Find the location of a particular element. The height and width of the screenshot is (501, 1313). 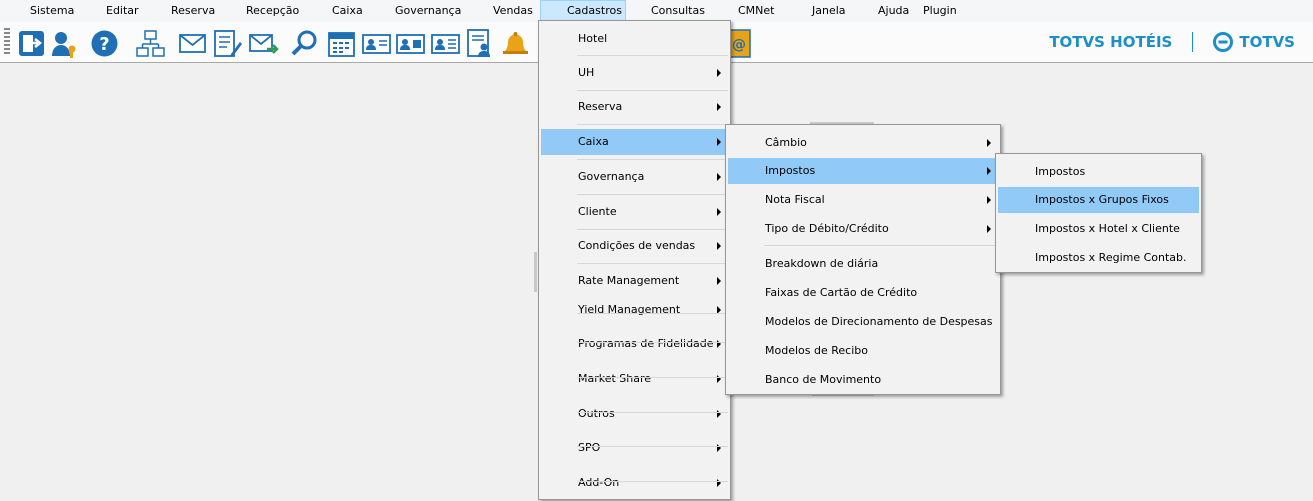

menu-item-label: Impostos x Grupos Fixos is located at coordinates (1102, 199).